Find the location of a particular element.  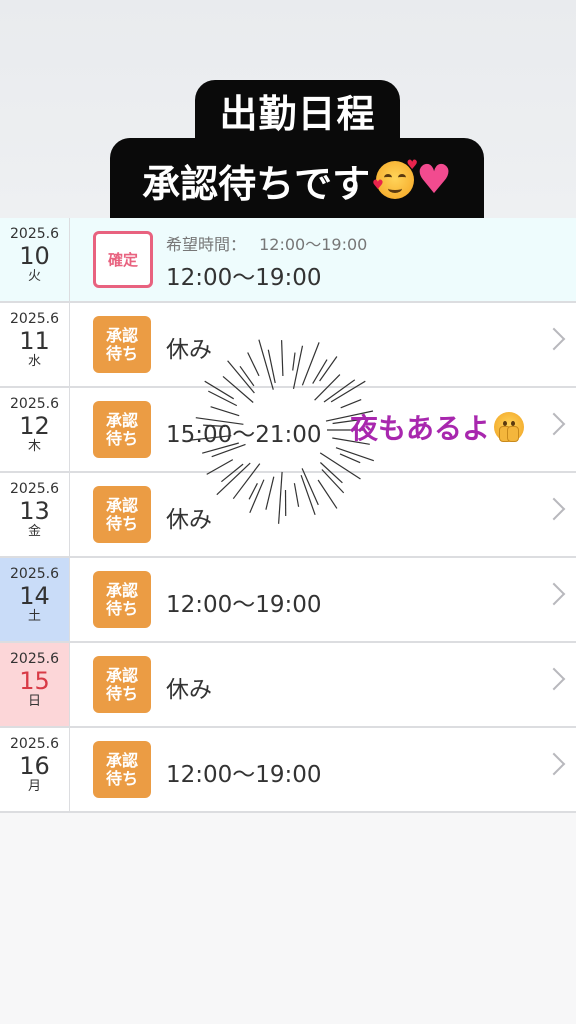

date-cell: 2025.6 16 月 is located at coordinates (35, 769).